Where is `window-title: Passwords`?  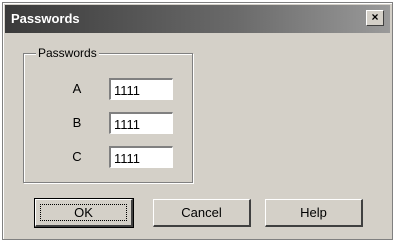
window-title: Passwords is located at coordinates (45, 18).